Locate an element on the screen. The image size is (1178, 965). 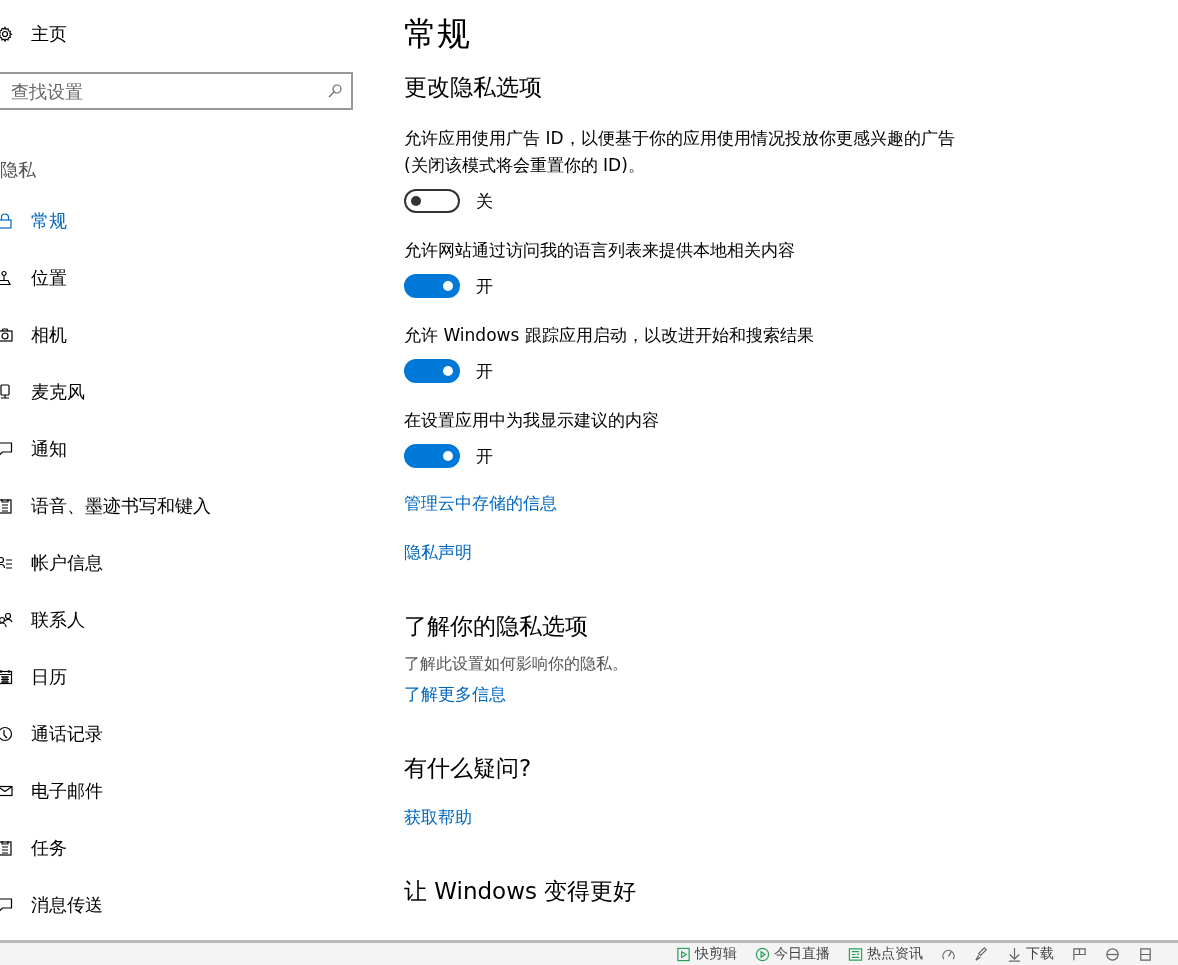
toolbar-button: 快剪辑 is located at coordinates (706, 954).